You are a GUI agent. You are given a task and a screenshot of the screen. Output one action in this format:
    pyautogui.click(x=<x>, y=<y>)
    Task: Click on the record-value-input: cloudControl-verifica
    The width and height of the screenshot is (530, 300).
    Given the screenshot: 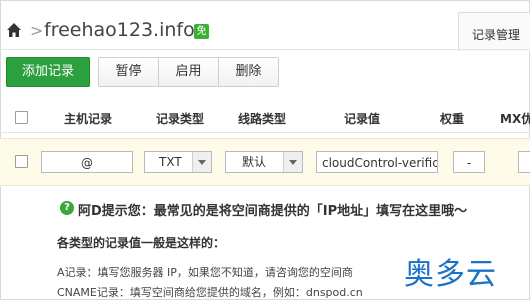 What is the action you would take?
    pyautogui.click(x=377, y=162)
    